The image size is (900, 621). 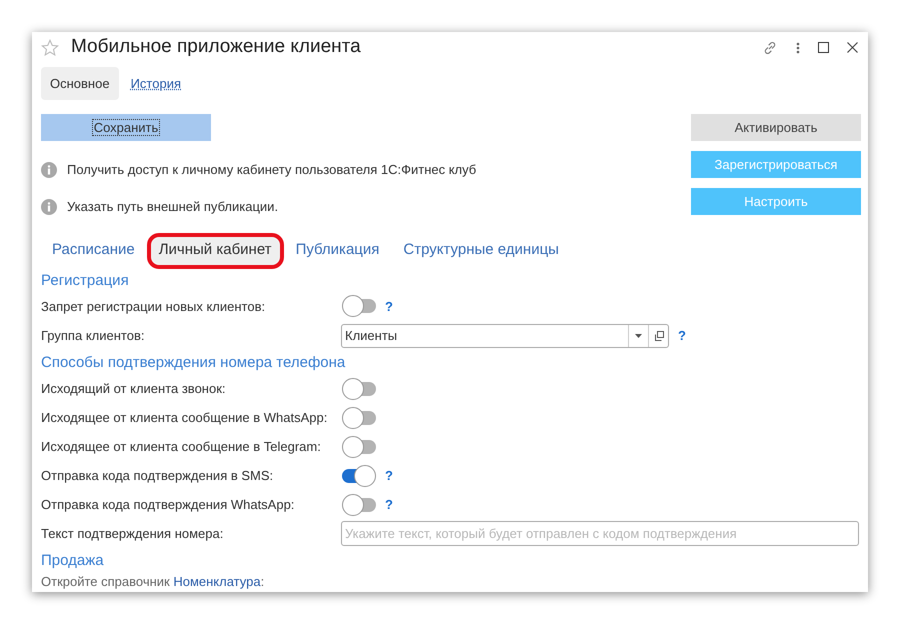 What do you see at coordinates (271, 169) in the screenshot?
I see `info-text: Получить доступ к личному кабинету пользователя 1С:Фитнес клуб` at bounding box center [271, 169].